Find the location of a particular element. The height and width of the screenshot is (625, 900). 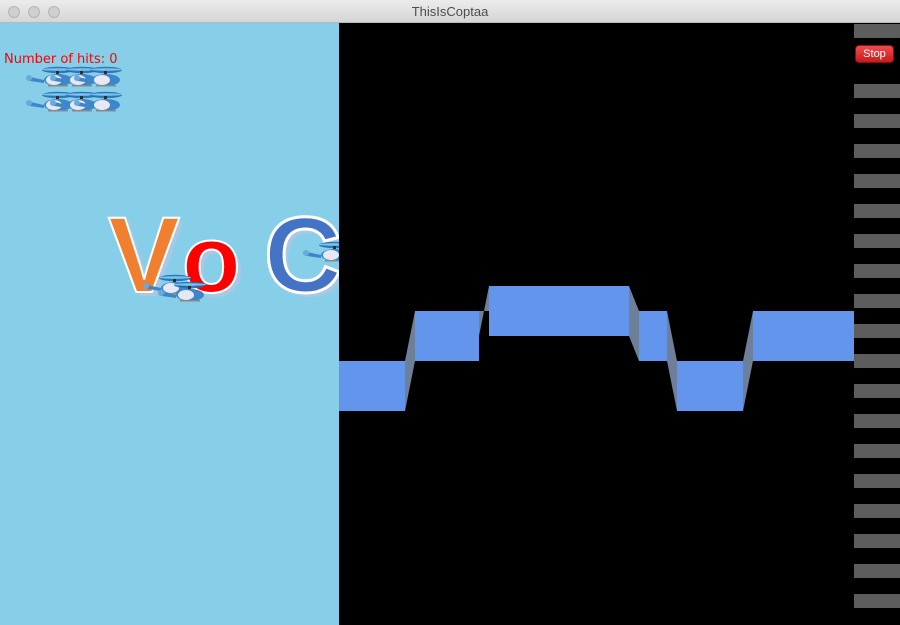

stop-button: Stop is located at coordinates (874, 54).